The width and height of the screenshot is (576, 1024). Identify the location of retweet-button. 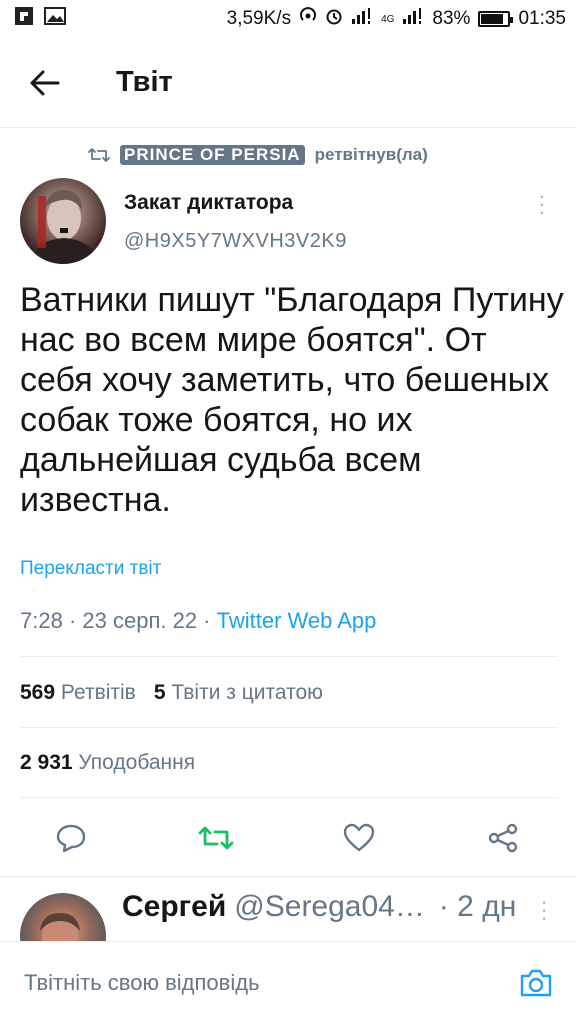
(216, 838).